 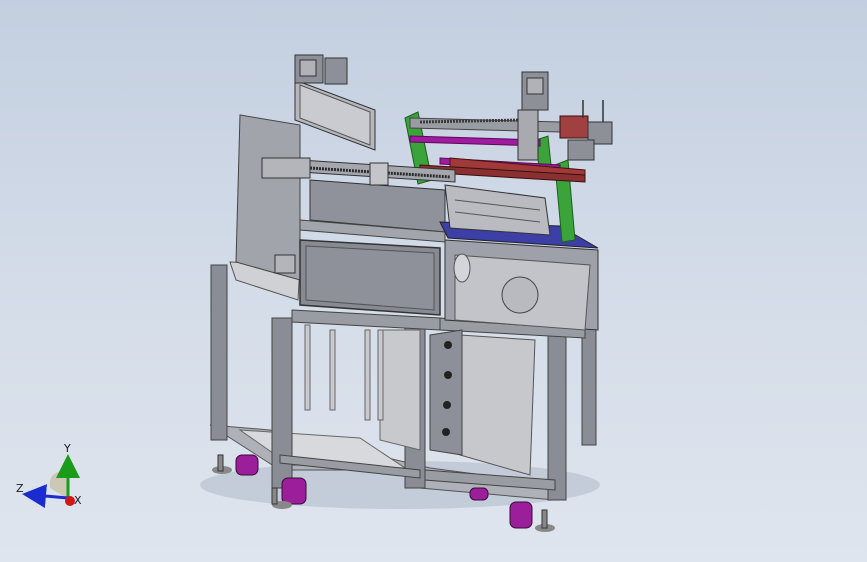 What do you see at coordinates (51, 481) in the screenshot?
I see `reference-triad` at bounding box center [51, 481].